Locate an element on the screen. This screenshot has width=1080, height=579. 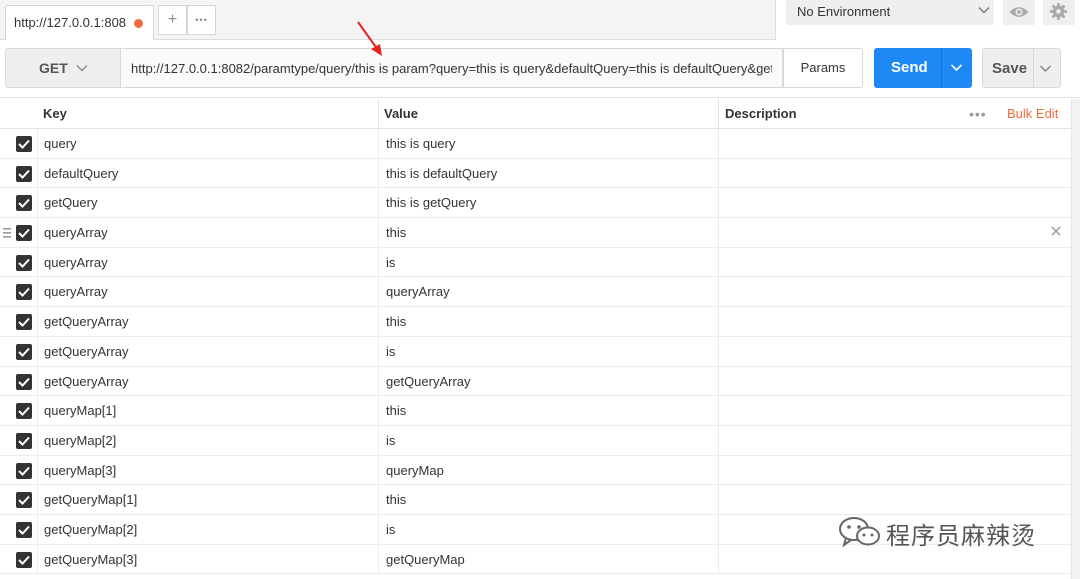
table-row: getQueryArray is is located at coordinates (535, 351).